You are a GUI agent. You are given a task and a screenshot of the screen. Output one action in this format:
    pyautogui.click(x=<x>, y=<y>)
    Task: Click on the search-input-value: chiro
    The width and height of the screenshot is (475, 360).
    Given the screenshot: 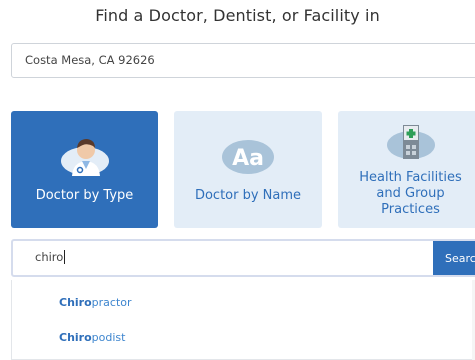 What is the action you would take?
    pyautogui.click(x=49, y=257)
    